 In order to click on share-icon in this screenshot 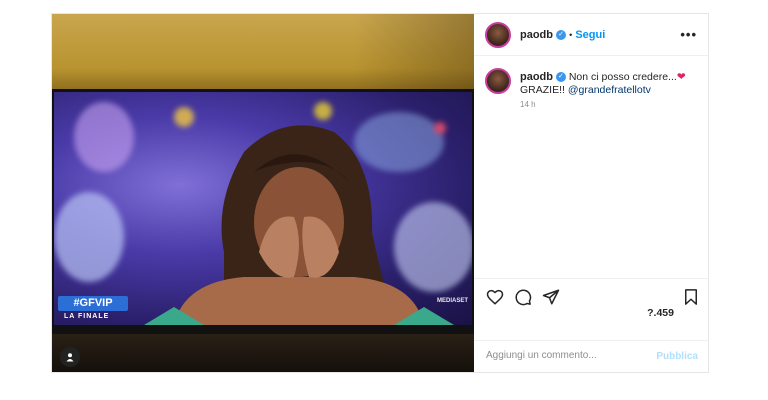, I will do `click(551, 297)`.